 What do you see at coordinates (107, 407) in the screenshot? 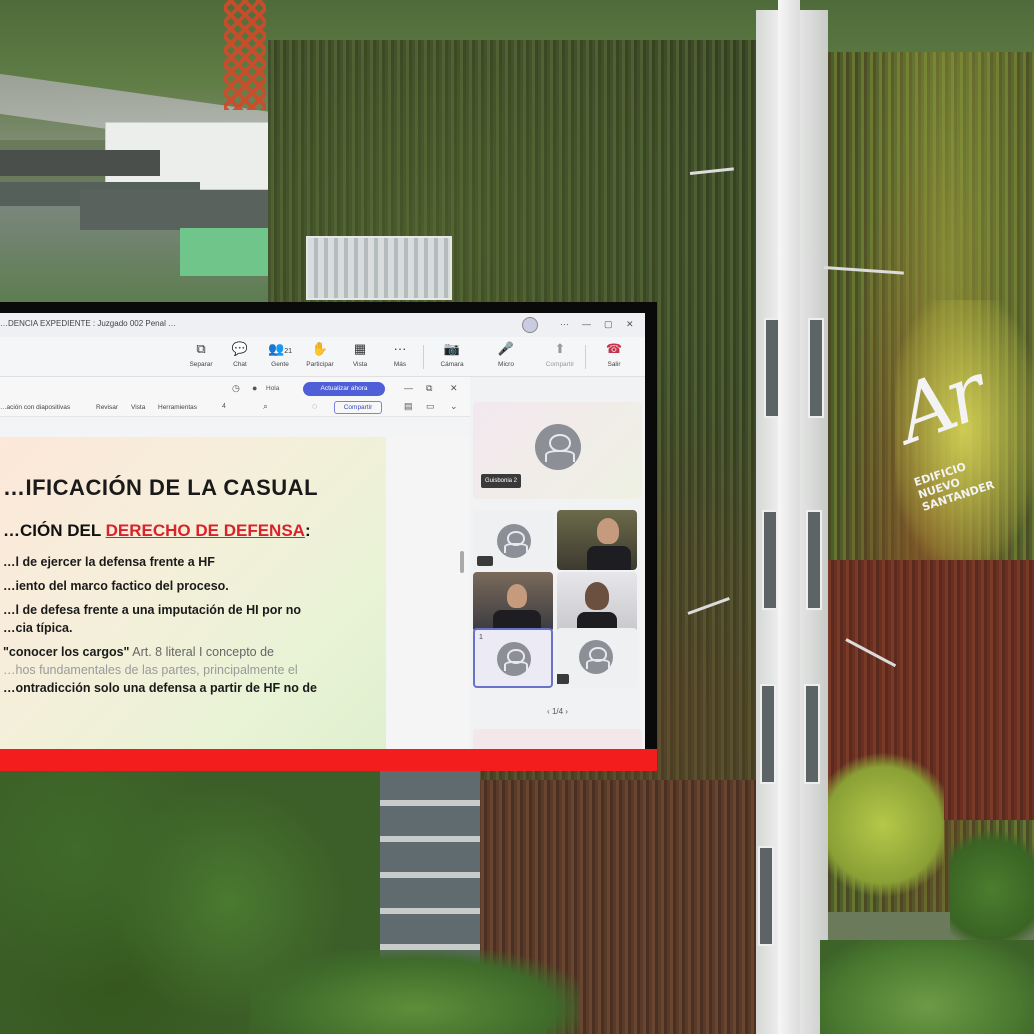
I see `menu-review: Revisar` at bounding box center [107, 407].